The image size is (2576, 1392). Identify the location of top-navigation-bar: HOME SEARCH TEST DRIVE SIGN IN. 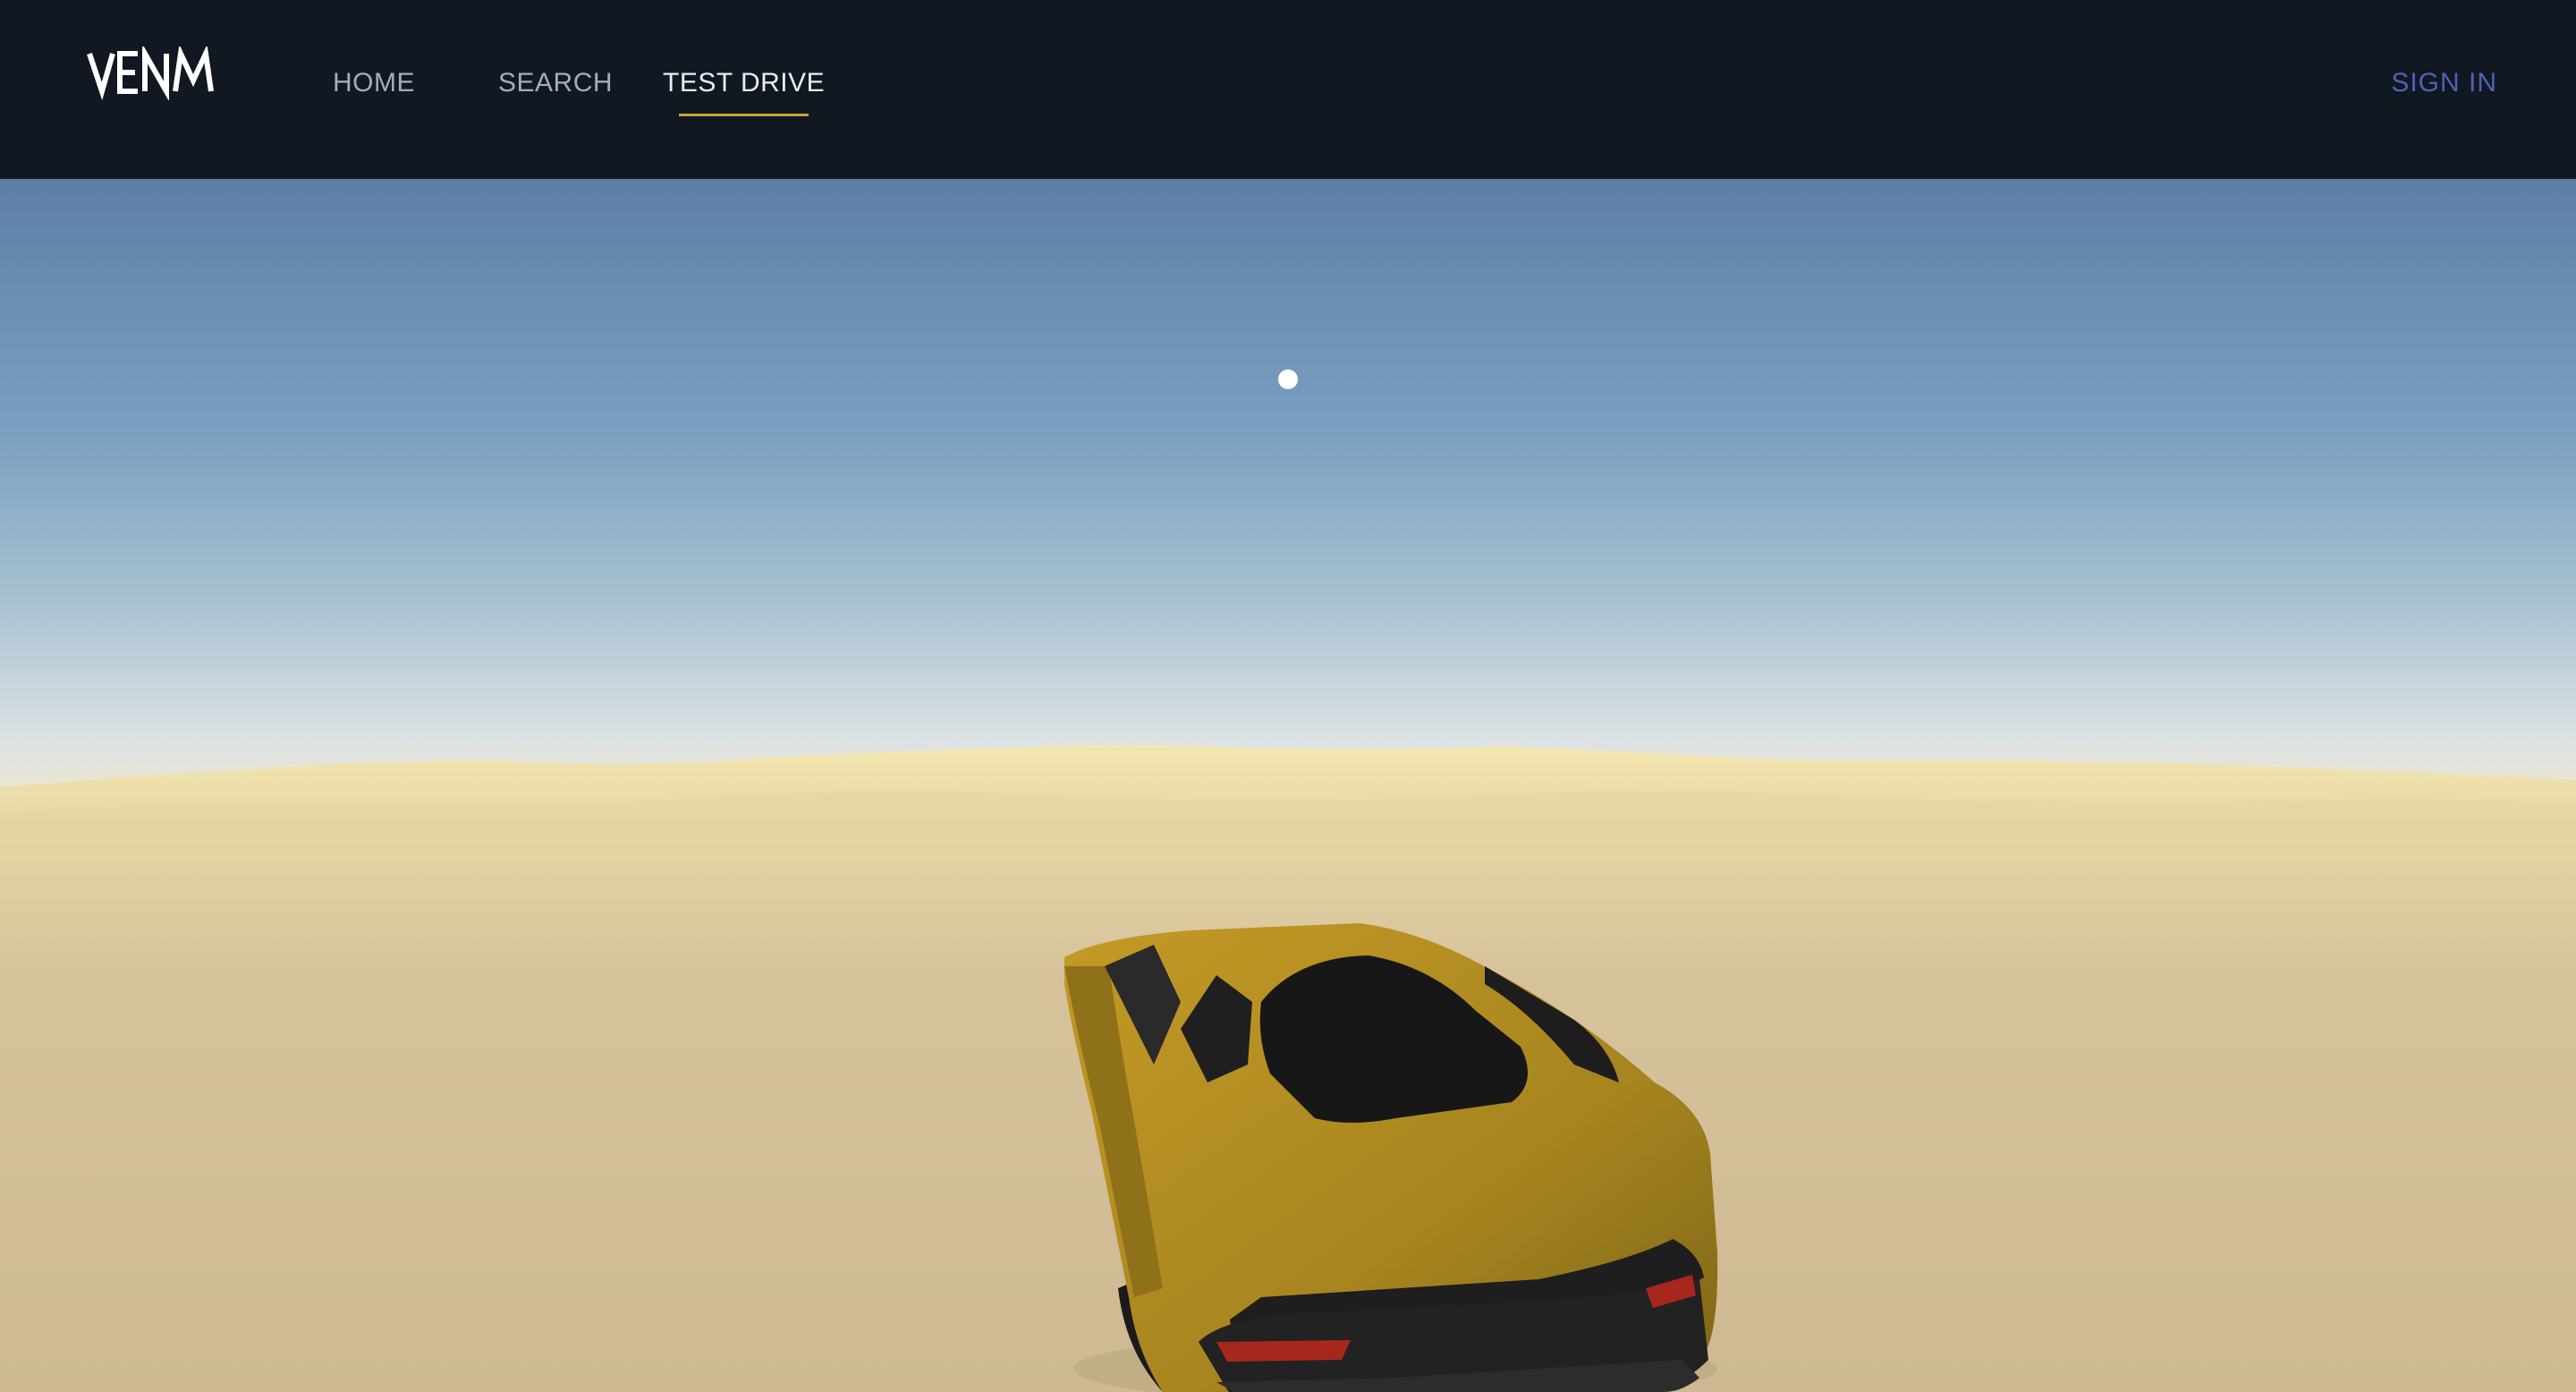
(1288, 89).